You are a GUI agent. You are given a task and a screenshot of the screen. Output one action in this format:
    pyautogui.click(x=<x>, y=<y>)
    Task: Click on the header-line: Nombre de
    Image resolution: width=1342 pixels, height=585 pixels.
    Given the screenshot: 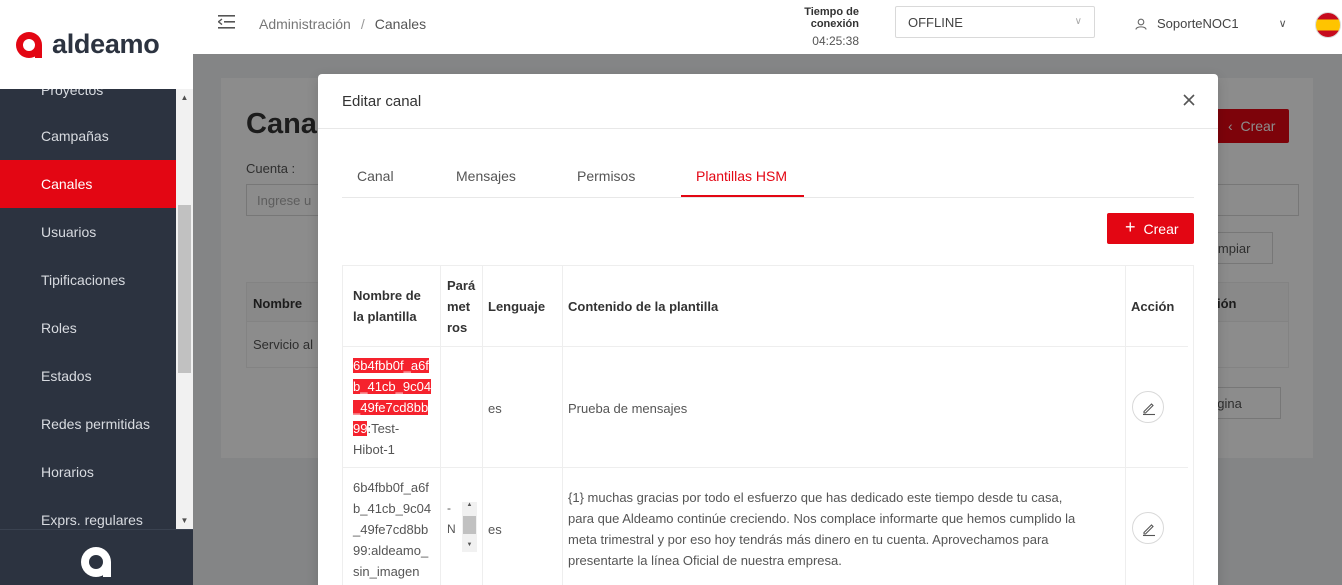 What is the action you would take?
    pyautogui.click(x=387, y=295)
    